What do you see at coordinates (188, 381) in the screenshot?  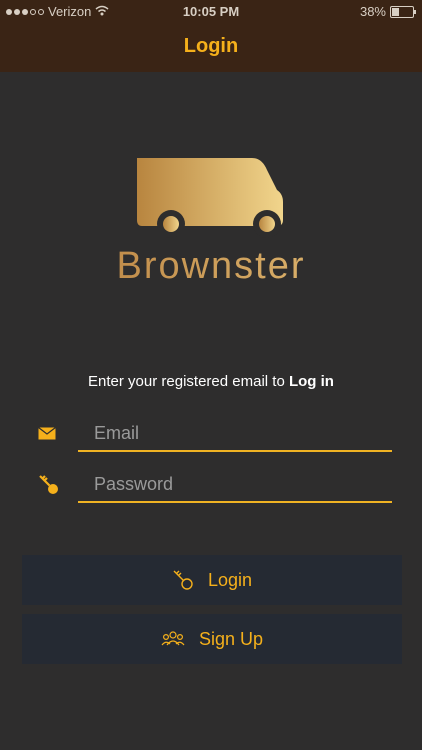 I see `instruction-text: Enter your registered email to` at bounding box center [188, 381].